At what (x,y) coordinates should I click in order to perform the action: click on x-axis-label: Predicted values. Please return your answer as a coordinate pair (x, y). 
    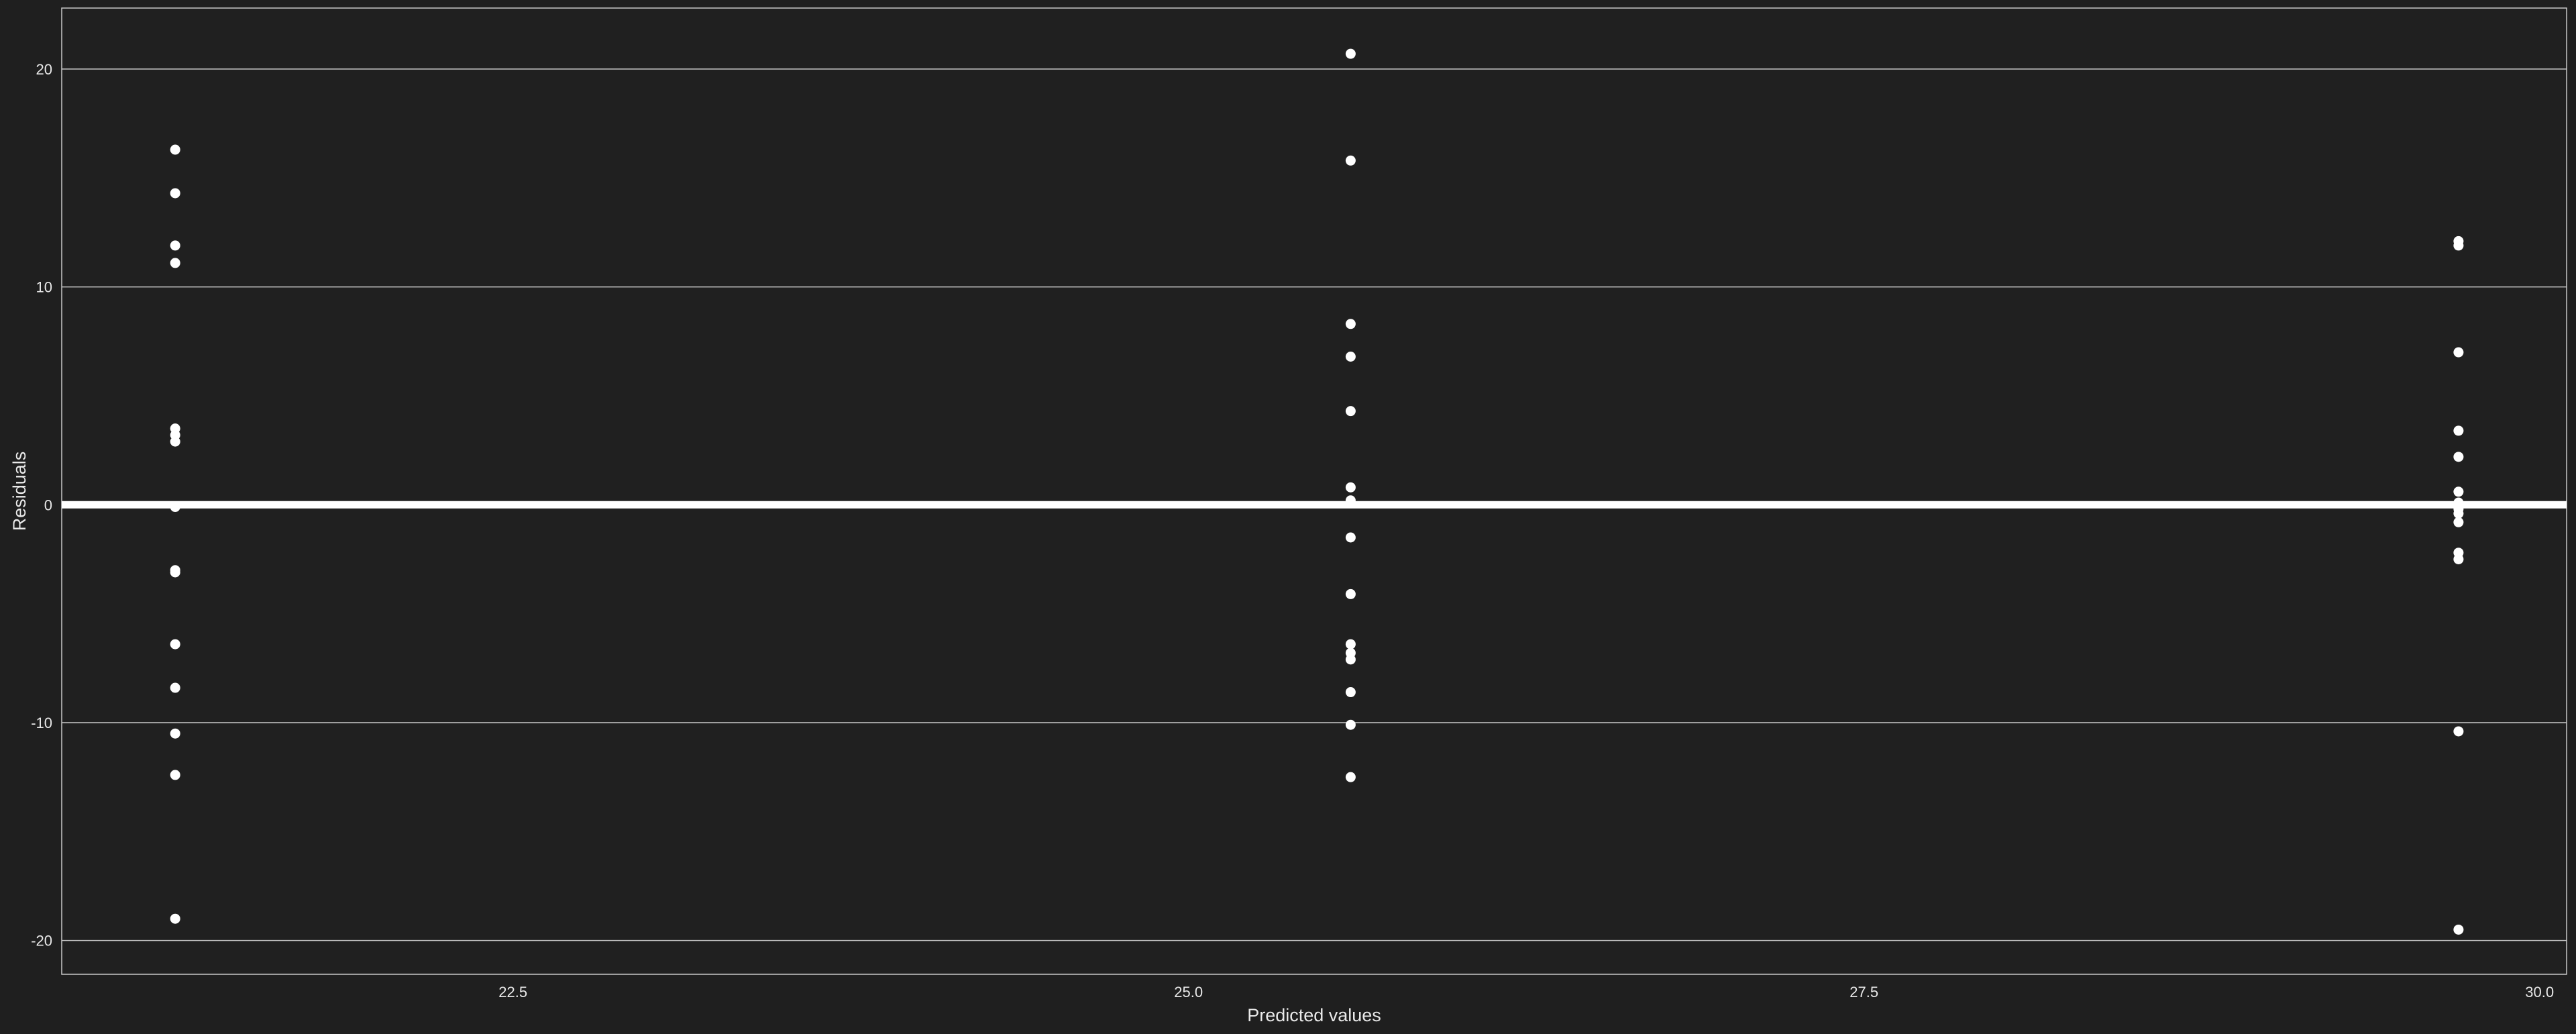
    Looking at the image, I should click on (1314, 1015).